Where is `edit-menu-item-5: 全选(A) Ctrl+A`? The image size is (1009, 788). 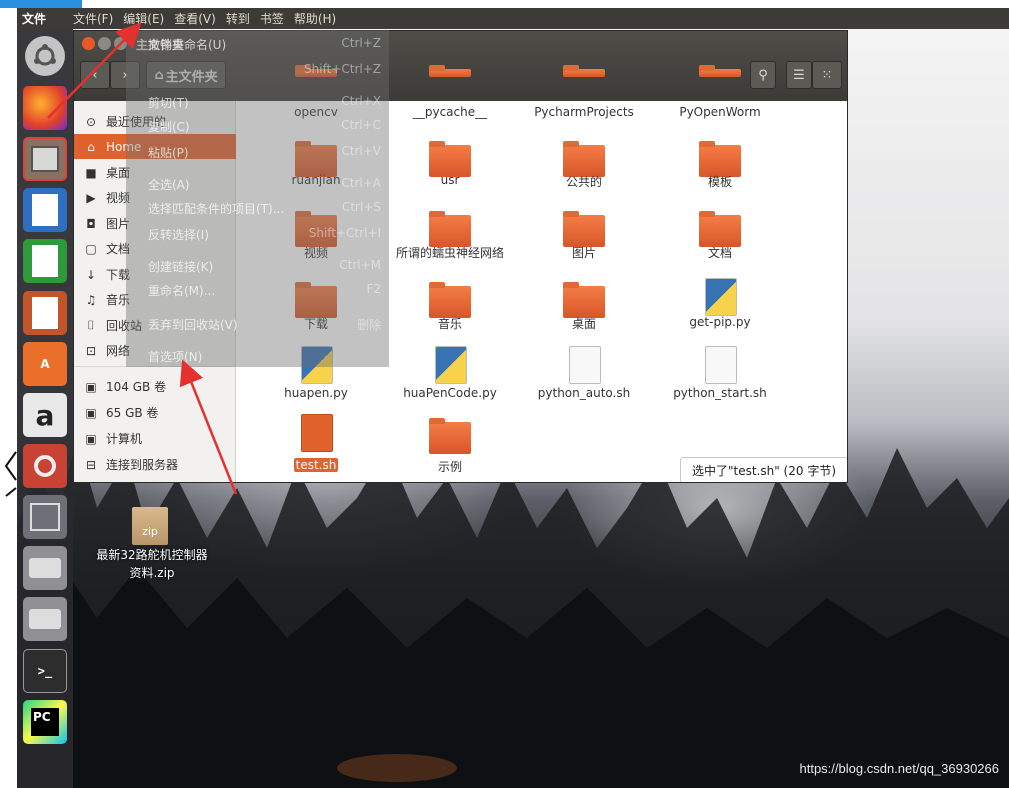
edit-menu-item-5: 全选(A) Ctrl+A is located at coordinates (264, 184).